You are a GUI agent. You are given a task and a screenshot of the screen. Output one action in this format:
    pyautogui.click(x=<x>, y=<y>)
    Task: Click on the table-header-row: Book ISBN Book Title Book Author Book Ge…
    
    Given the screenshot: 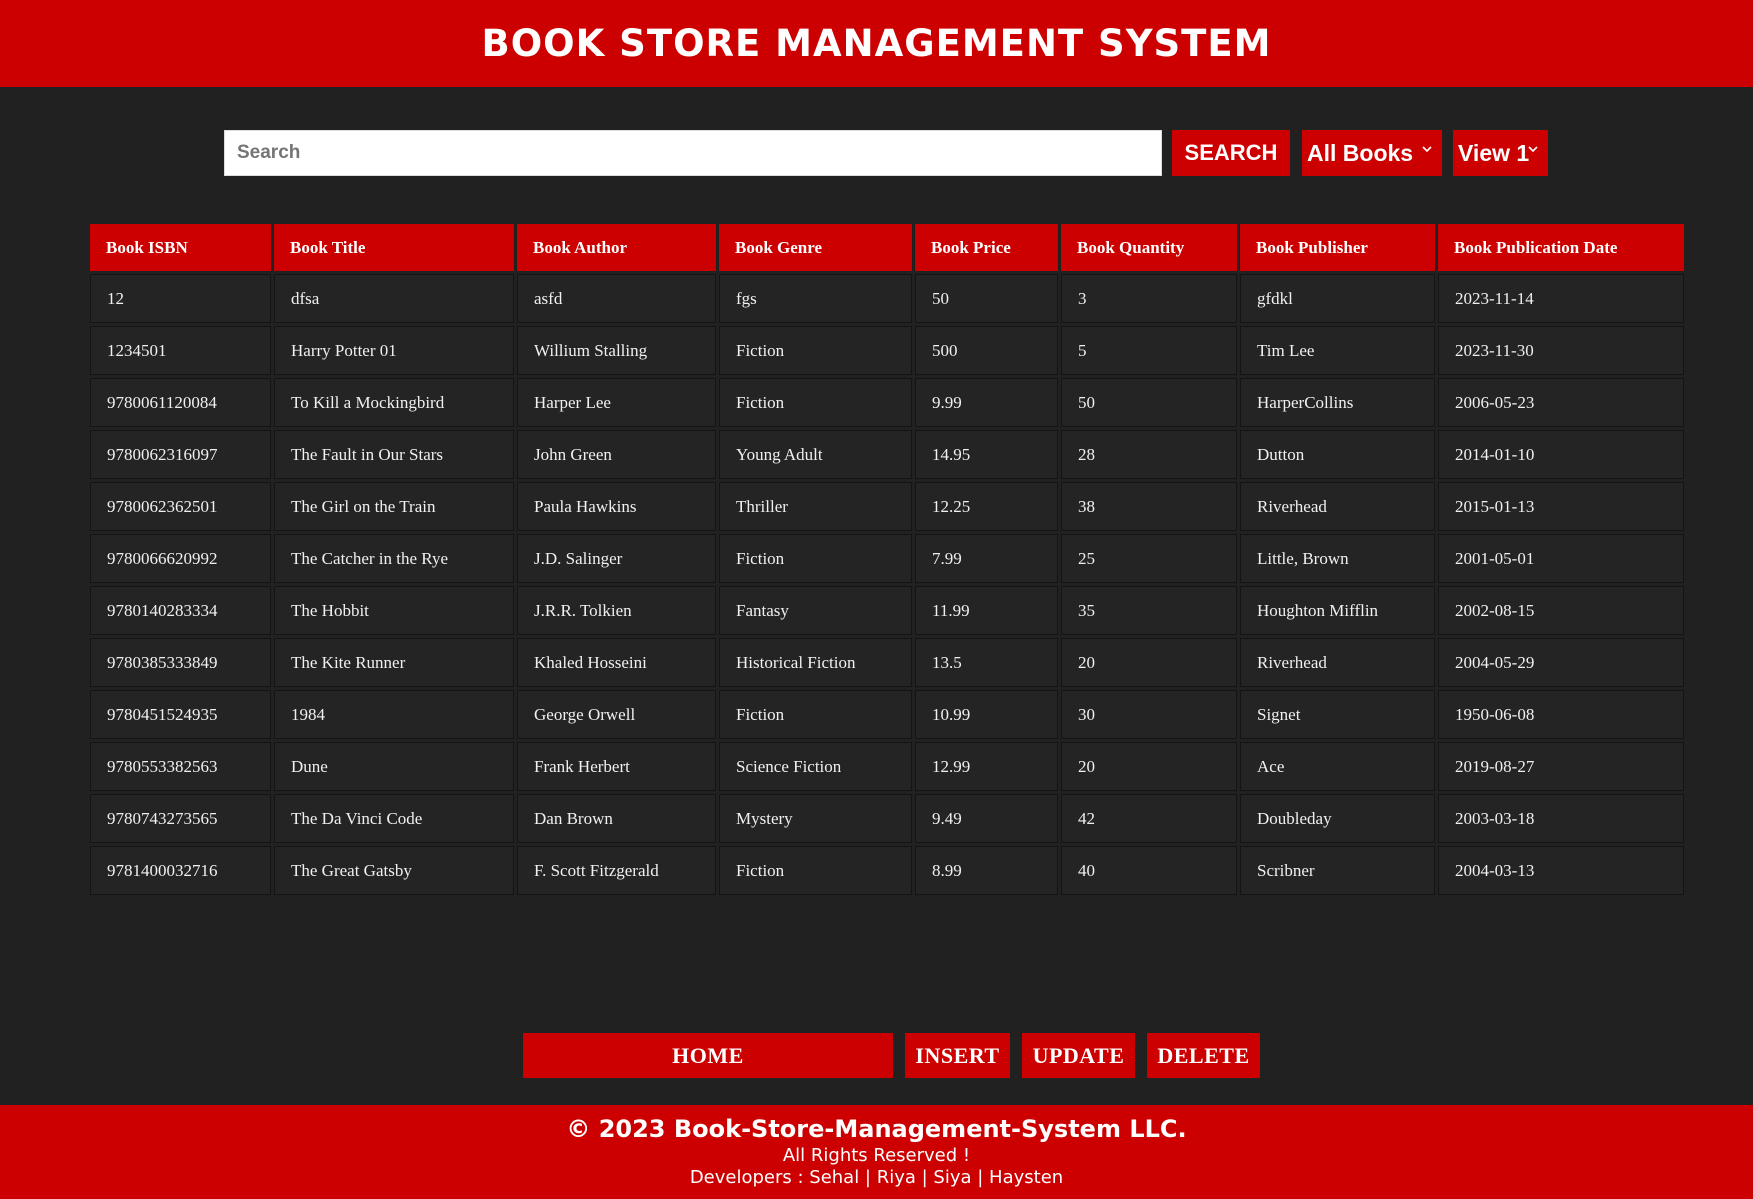 What is the action you would take?
    pyautogui.click(x=887, y=247)
    